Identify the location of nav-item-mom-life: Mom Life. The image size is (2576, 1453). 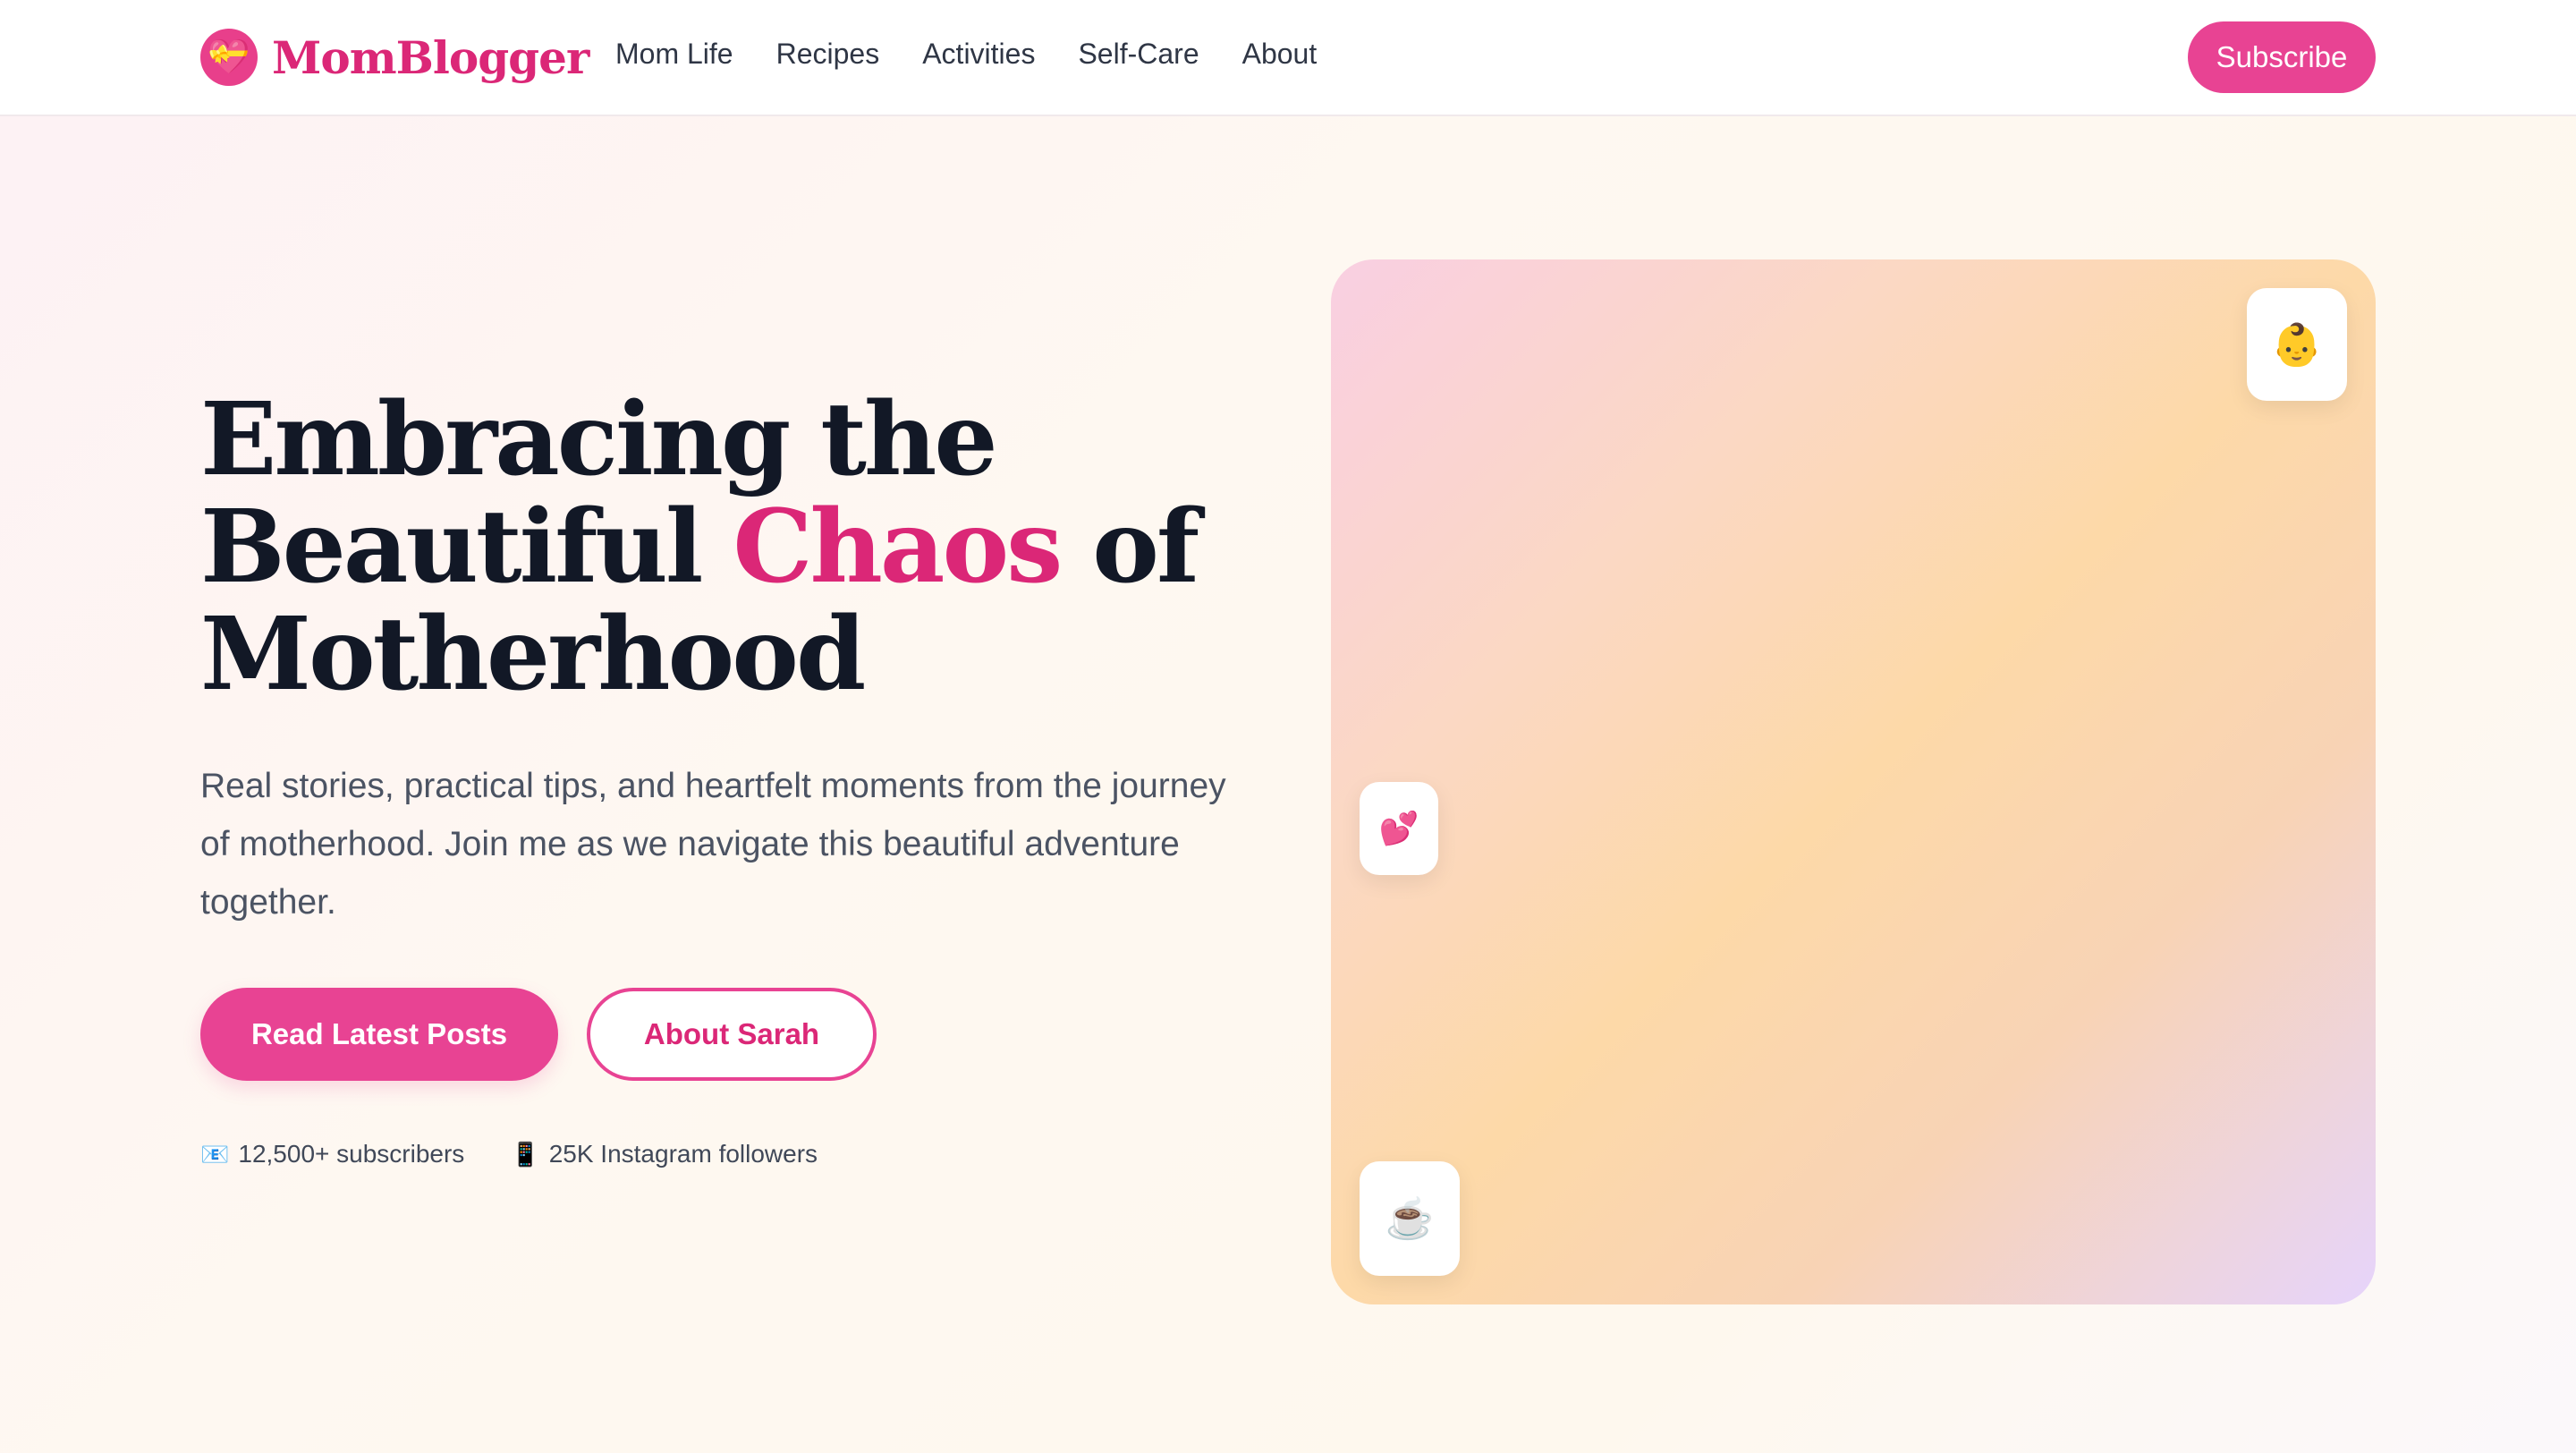
(674, 54).